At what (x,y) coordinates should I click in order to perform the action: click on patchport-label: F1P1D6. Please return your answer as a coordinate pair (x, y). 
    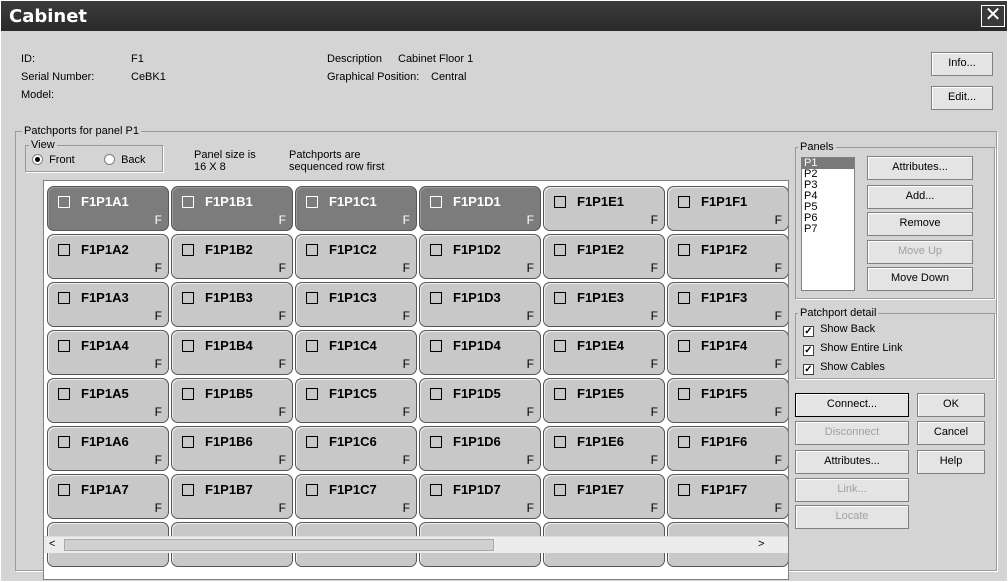
    Looking at the image, I should click on (477, 441).